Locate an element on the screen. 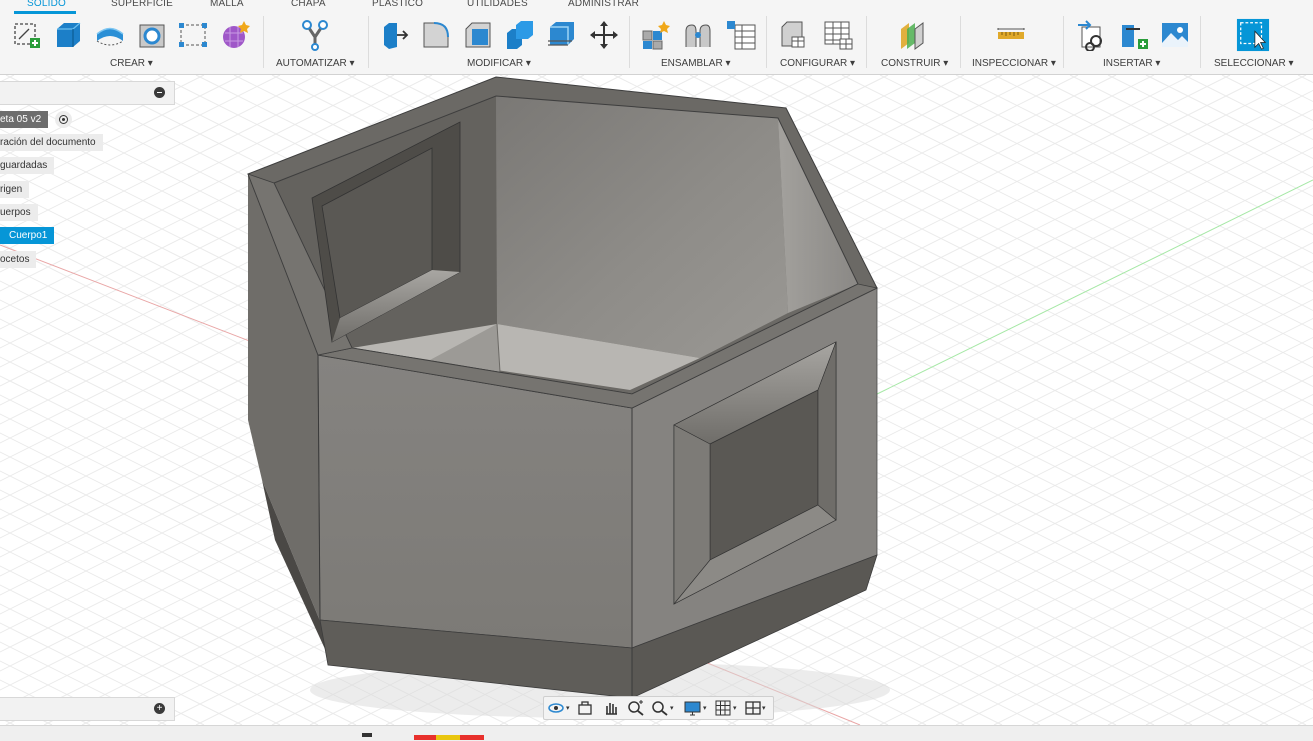 This screenshot has height=741, width=1313. timeline-marker is located at coordinates (367, 735).